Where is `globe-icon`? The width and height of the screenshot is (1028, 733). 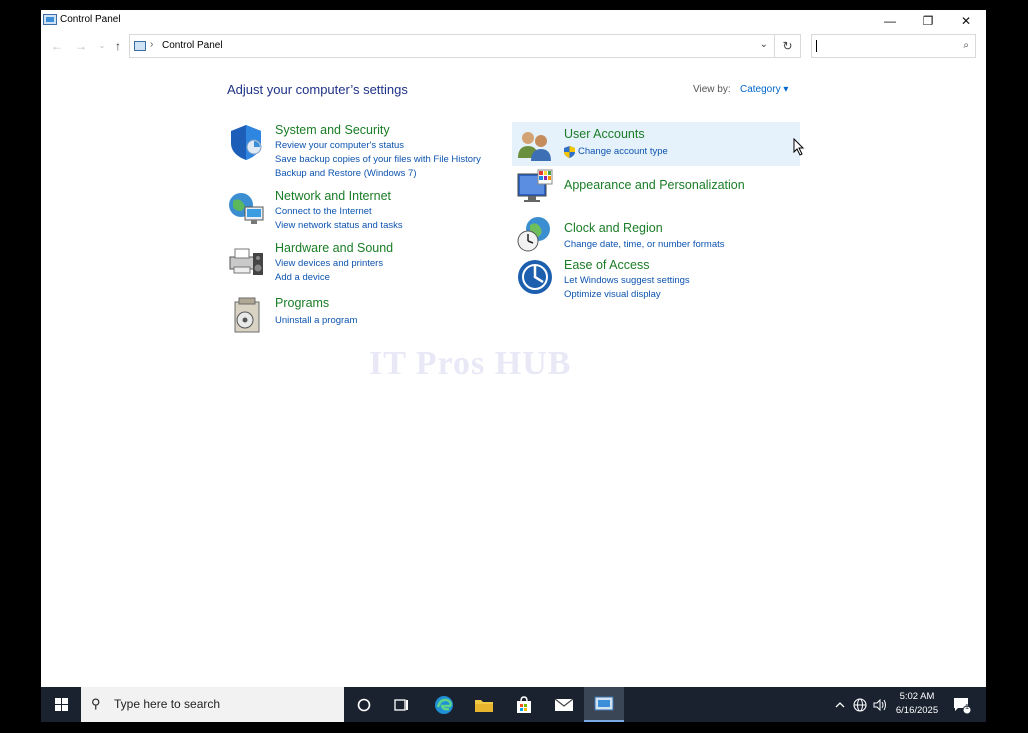 globe-icon is located at coordinates (860, 704).